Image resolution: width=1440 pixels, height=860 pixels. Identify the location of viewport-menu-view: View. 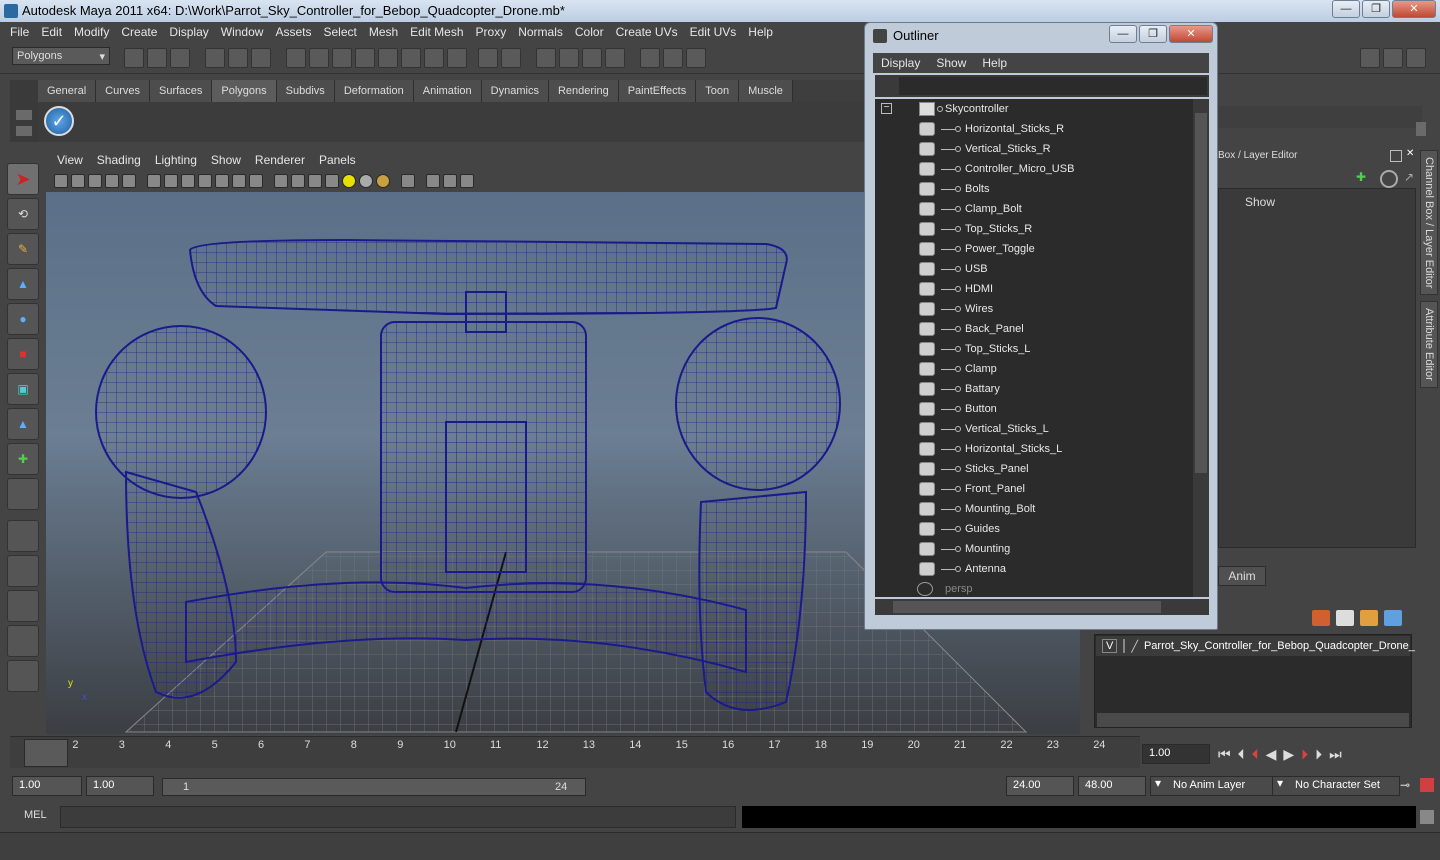
(70, 160).